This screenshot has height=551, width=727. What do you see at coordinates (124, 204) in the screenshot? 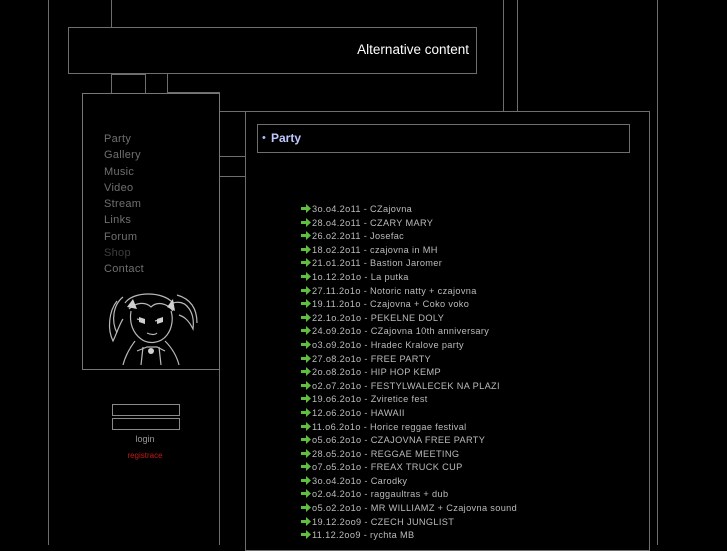
I see `nav-item-stream: Stream` at bounding box center [124, 204].